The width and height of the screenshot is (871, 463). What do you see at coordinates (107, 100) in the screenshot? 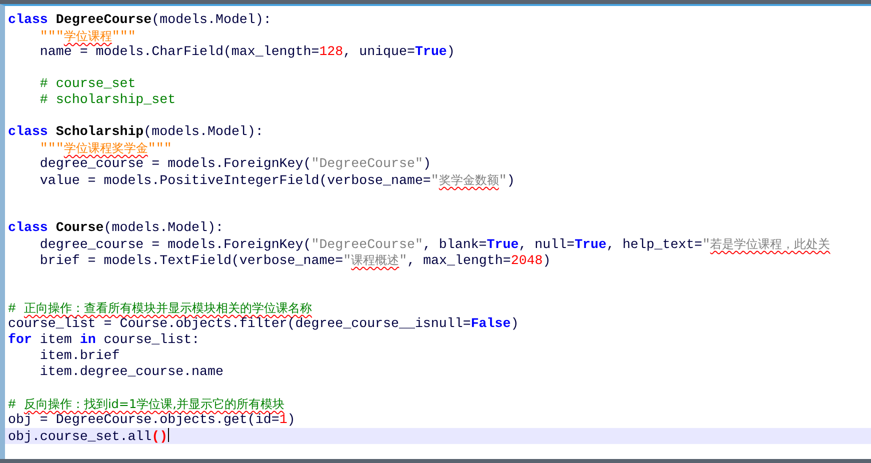
I see `code-line: # scholarship_set` at bounding box center [107, 100].